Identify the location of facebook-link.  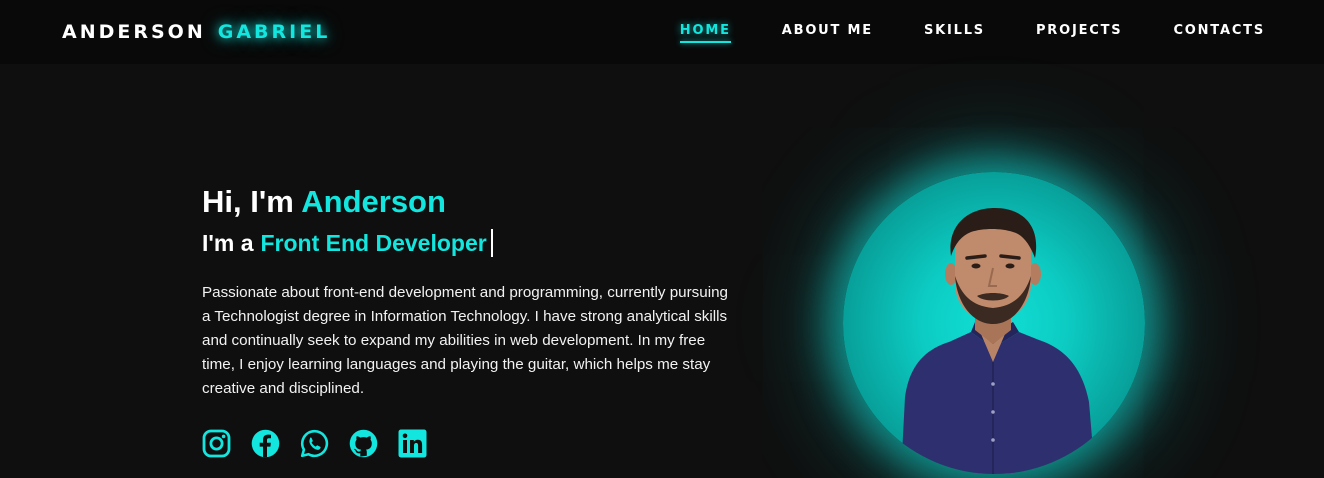
(265, 443).